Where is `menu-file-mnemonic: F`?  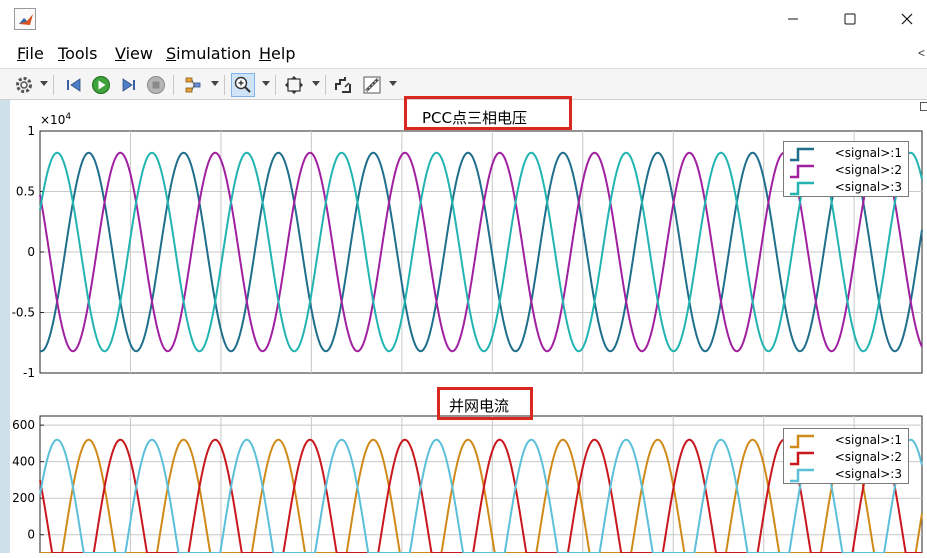 menu-file-mnemonic: F is located at coordinates (21, 53).